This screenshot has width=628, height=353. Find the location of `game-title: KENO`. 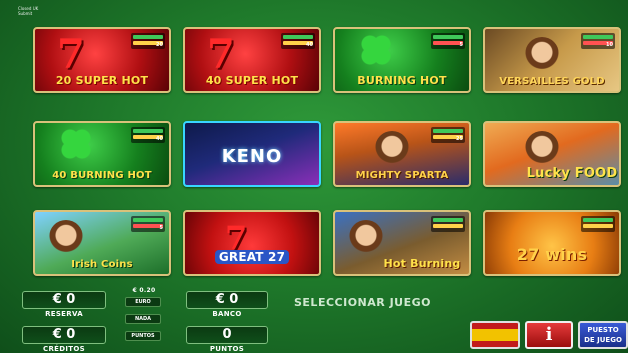

game-title: KENO is located at coordinates (252, 156).